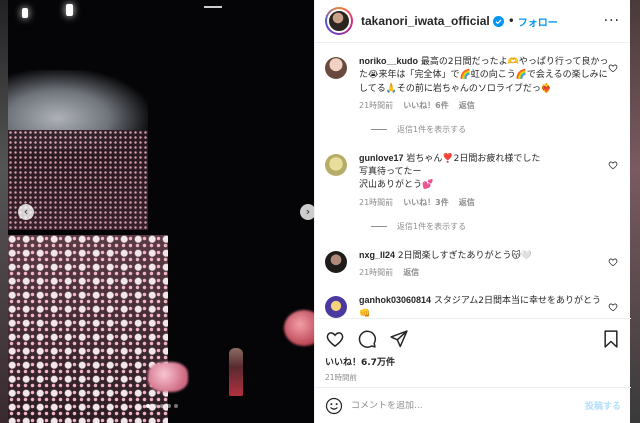 The image size is (640, 423). Describe the element at coordinates (334, 406) in the screenshot. I see `smiley-icon` at that location.